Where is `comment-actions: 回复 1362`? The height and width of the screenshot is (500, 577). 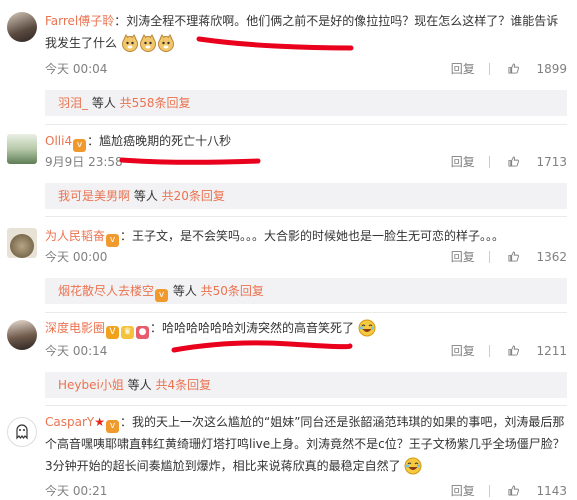 comment-actions: 回复 1362 is located at coordinates (502, 257).